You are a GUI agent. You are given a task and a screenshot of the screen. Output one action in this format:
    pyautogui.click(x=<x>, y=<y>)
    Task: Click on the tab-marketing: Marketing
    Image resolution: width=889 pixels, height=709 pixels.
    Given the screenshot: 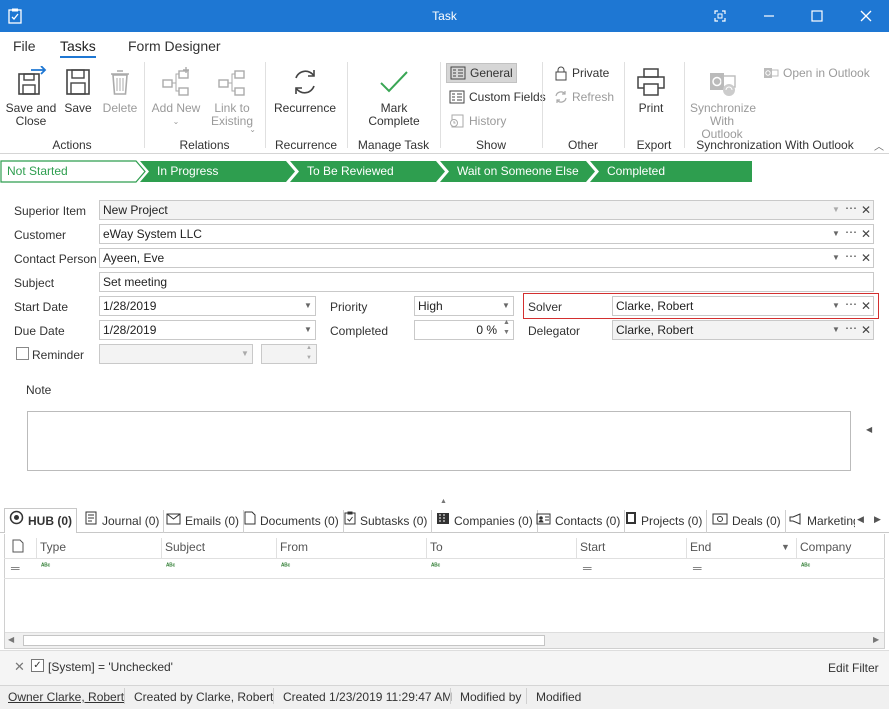 What is the action you would take?
    pyautogui.click(x=820, y=521)
    